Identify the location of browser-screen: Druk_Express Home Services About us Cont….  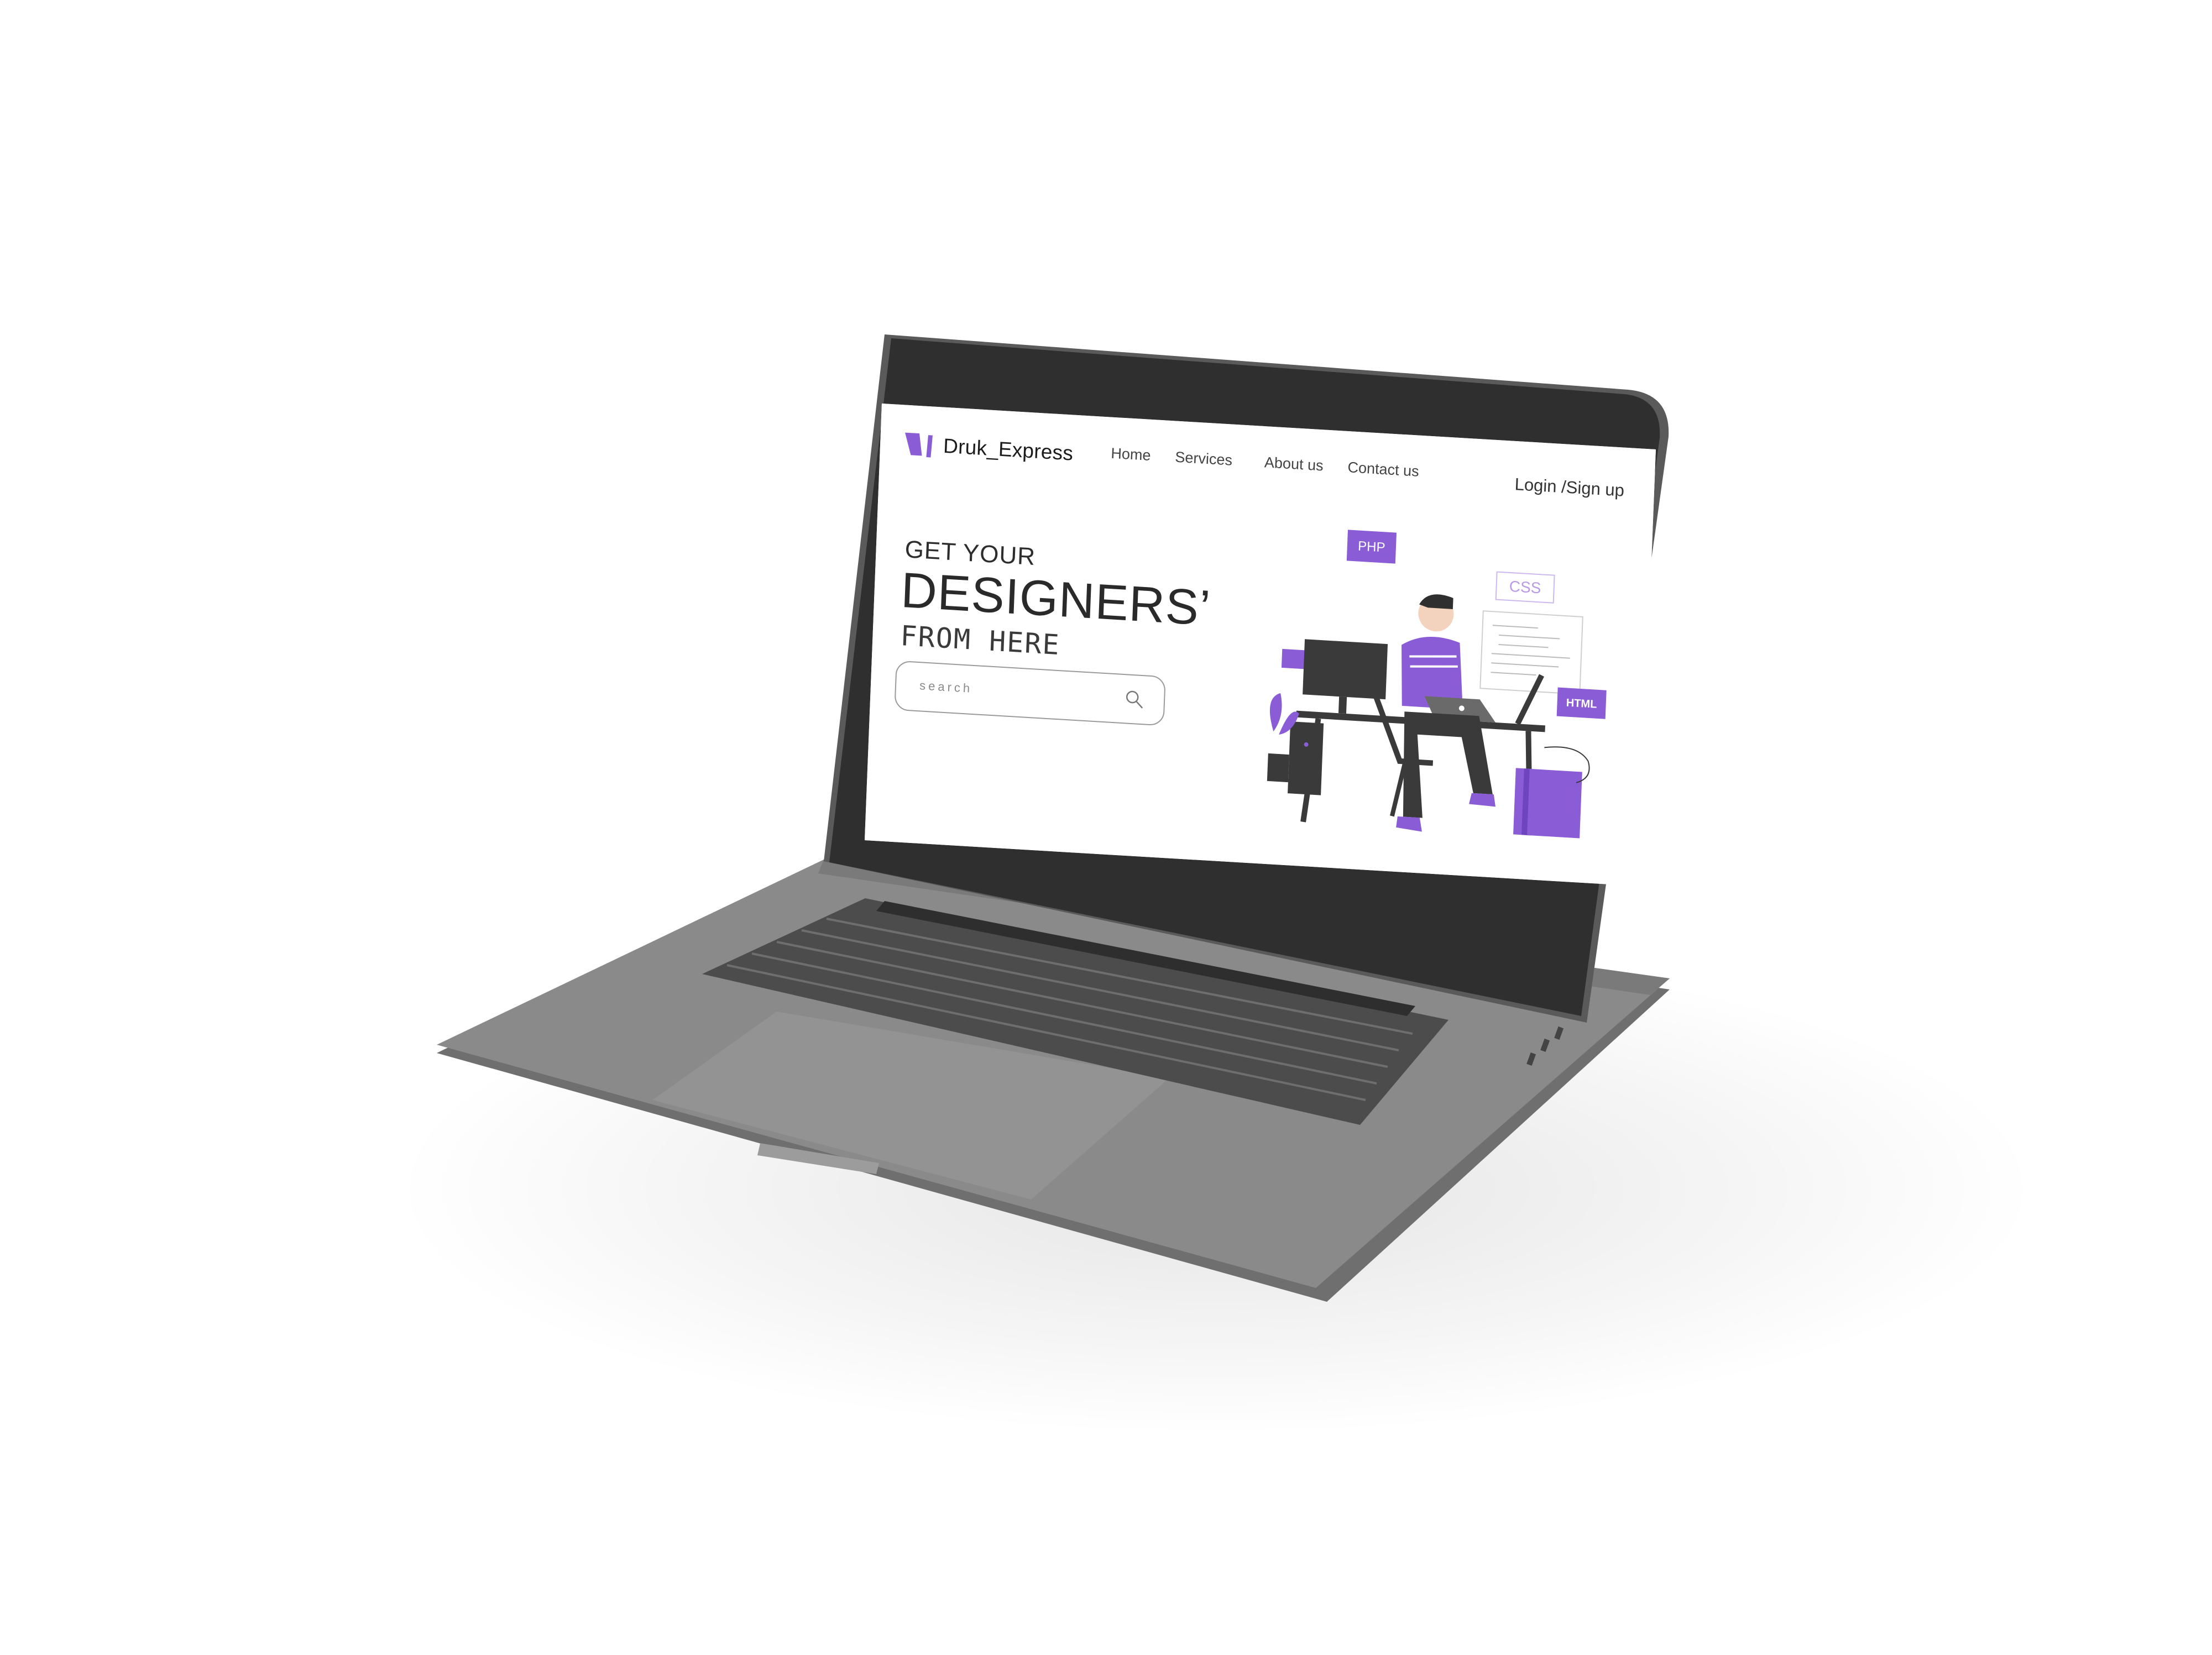
(1260, 645).